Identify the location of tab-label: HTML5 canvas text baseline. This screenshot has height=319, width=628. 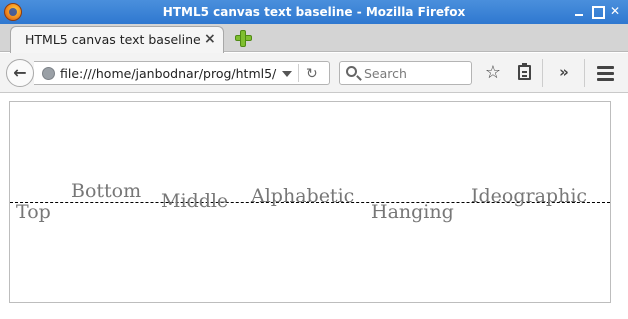
(113, 39).